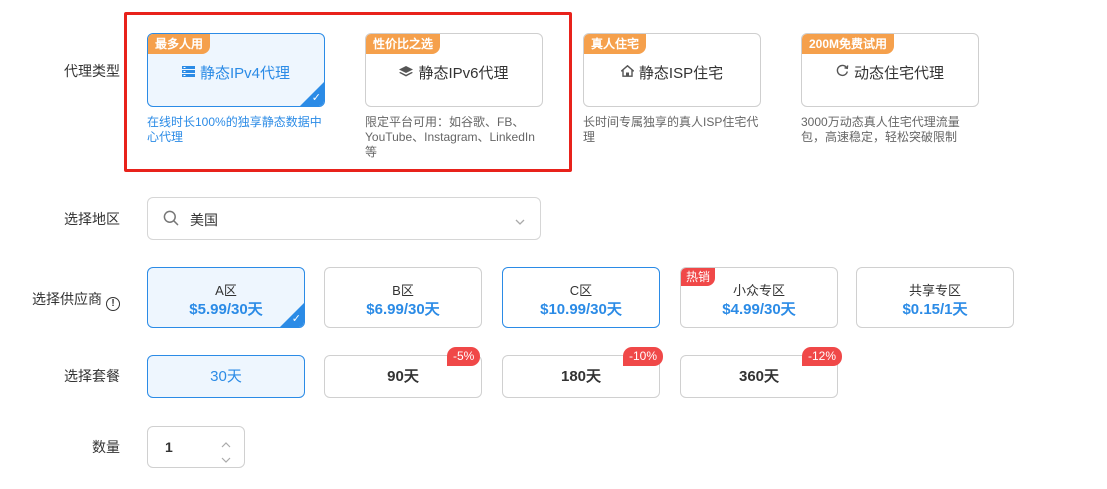 This screenshot has width=1107, height=489. I want to click on card-title-text: 动态住宅代理, so click(898, 73).